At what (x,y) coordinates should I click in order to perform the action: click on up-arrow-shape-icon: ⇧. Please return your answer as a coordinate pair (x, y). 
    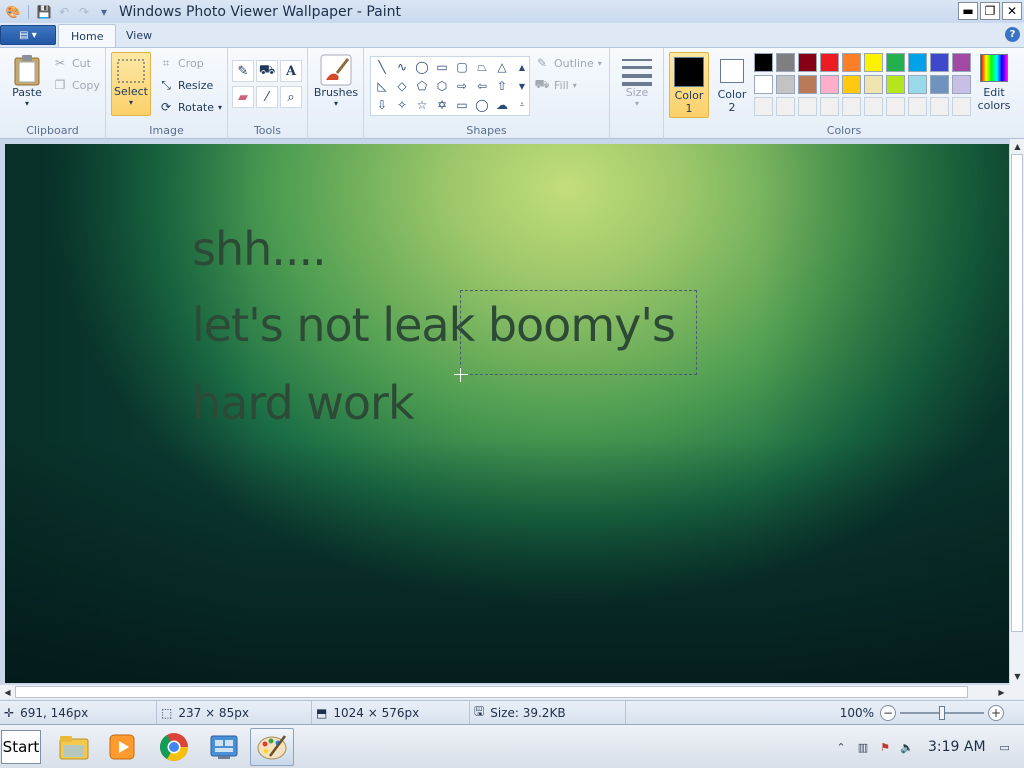
    Looking at the image, I should click on (502, 86).